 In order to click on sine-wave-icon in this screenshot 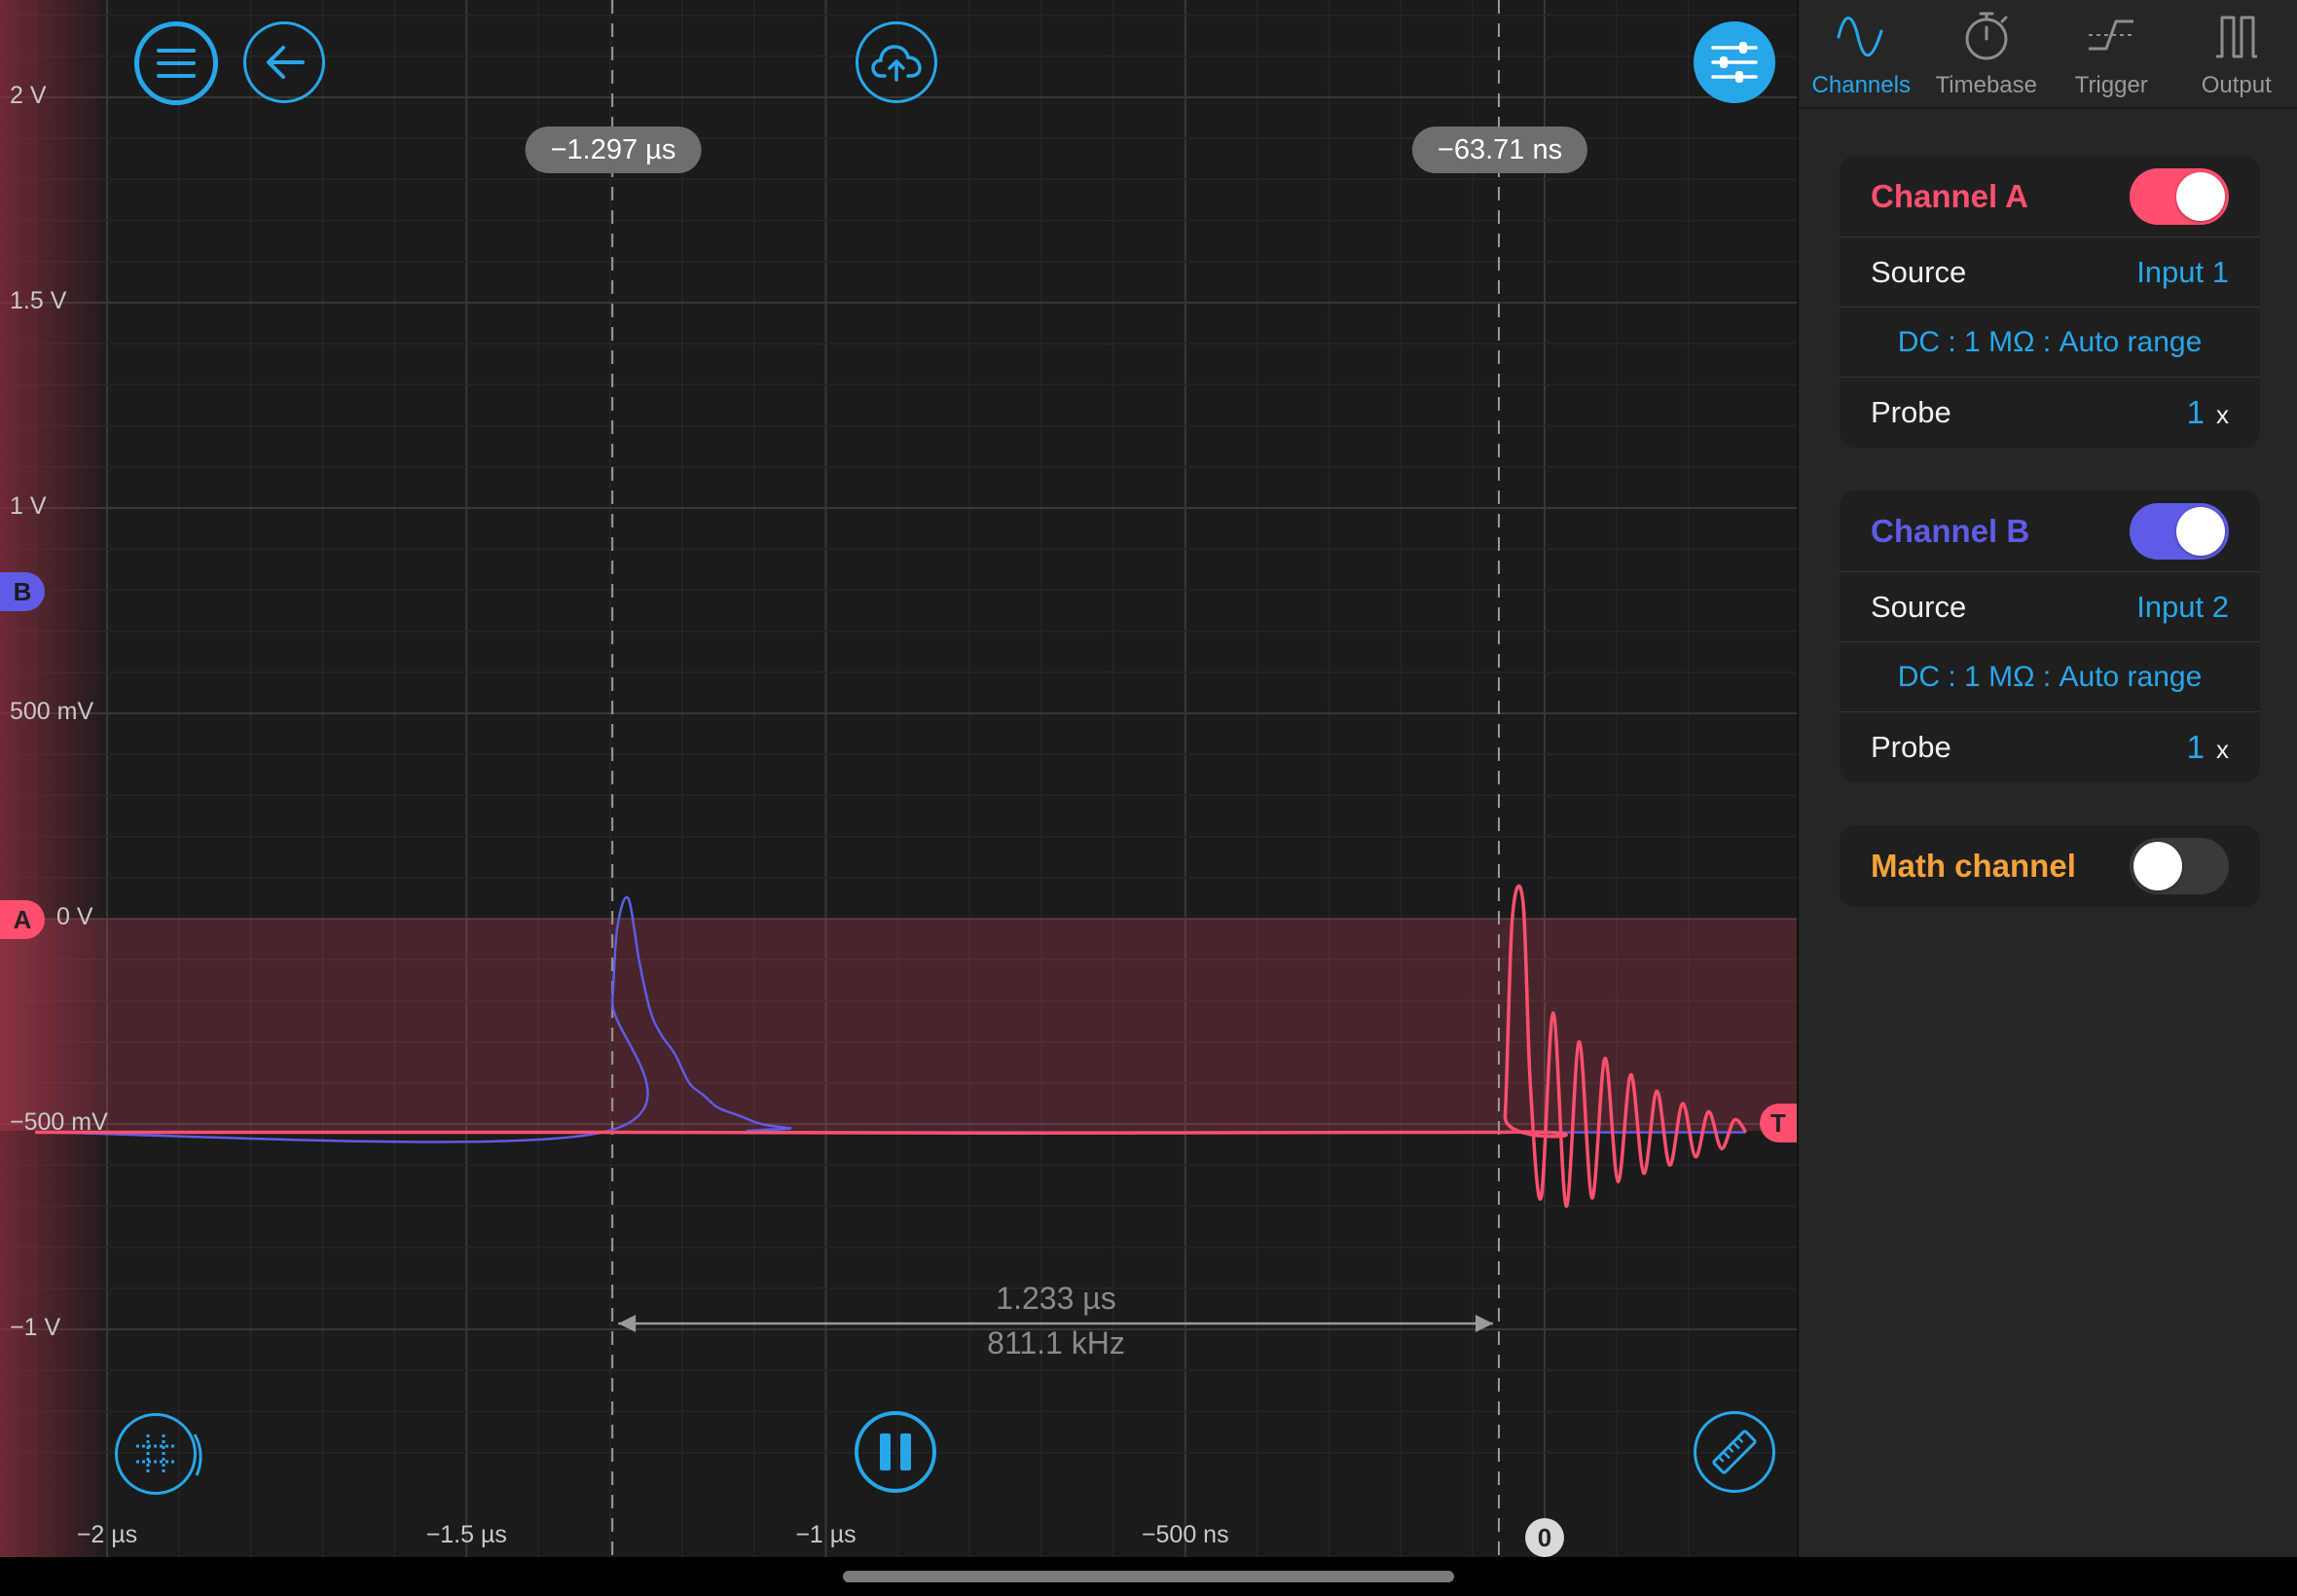, I will do `click(1860, 37)`.